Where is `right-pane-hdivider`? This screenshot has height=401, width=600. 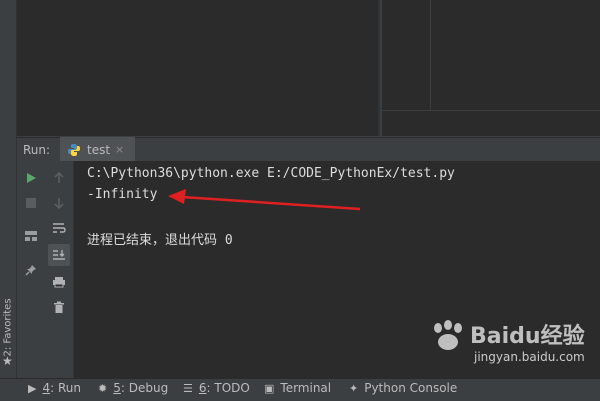 right-pane-hdivider is located at coordinates (490, 110).